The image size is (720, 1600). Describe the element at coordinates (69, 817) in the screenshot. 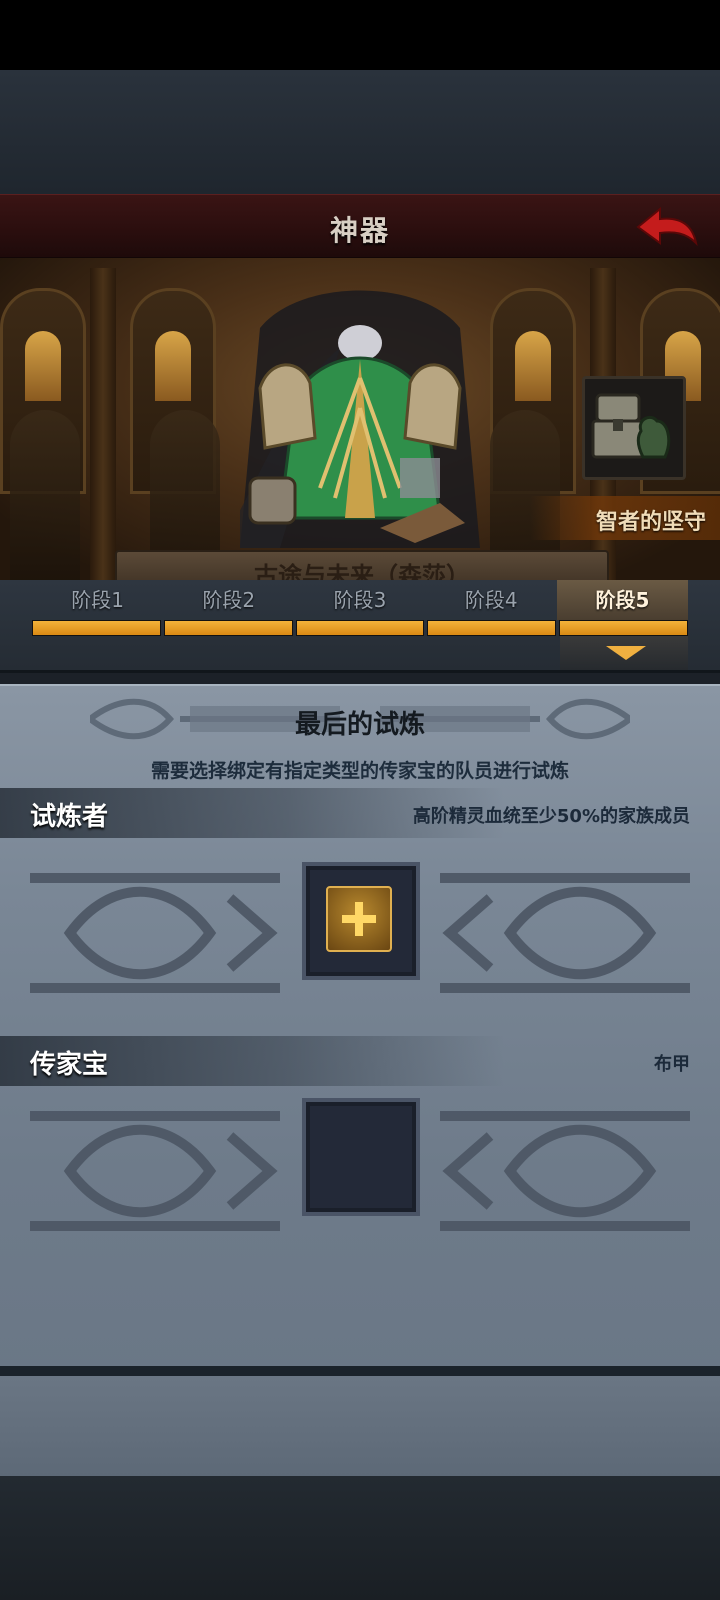

I see `challenger-label: 试炼者` at that location.